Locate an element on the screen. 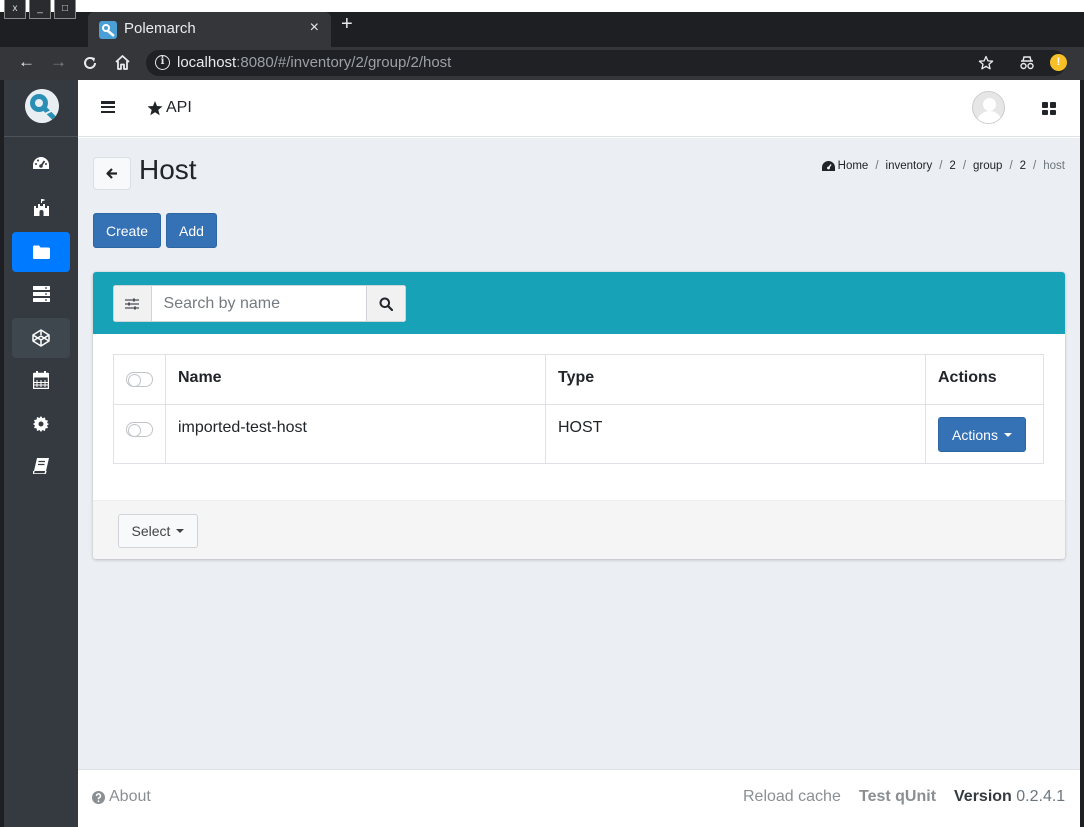 This screenshot has height=827, width=1084. breadcrumb-inventory: inventory is located at coordinates (909, 166).